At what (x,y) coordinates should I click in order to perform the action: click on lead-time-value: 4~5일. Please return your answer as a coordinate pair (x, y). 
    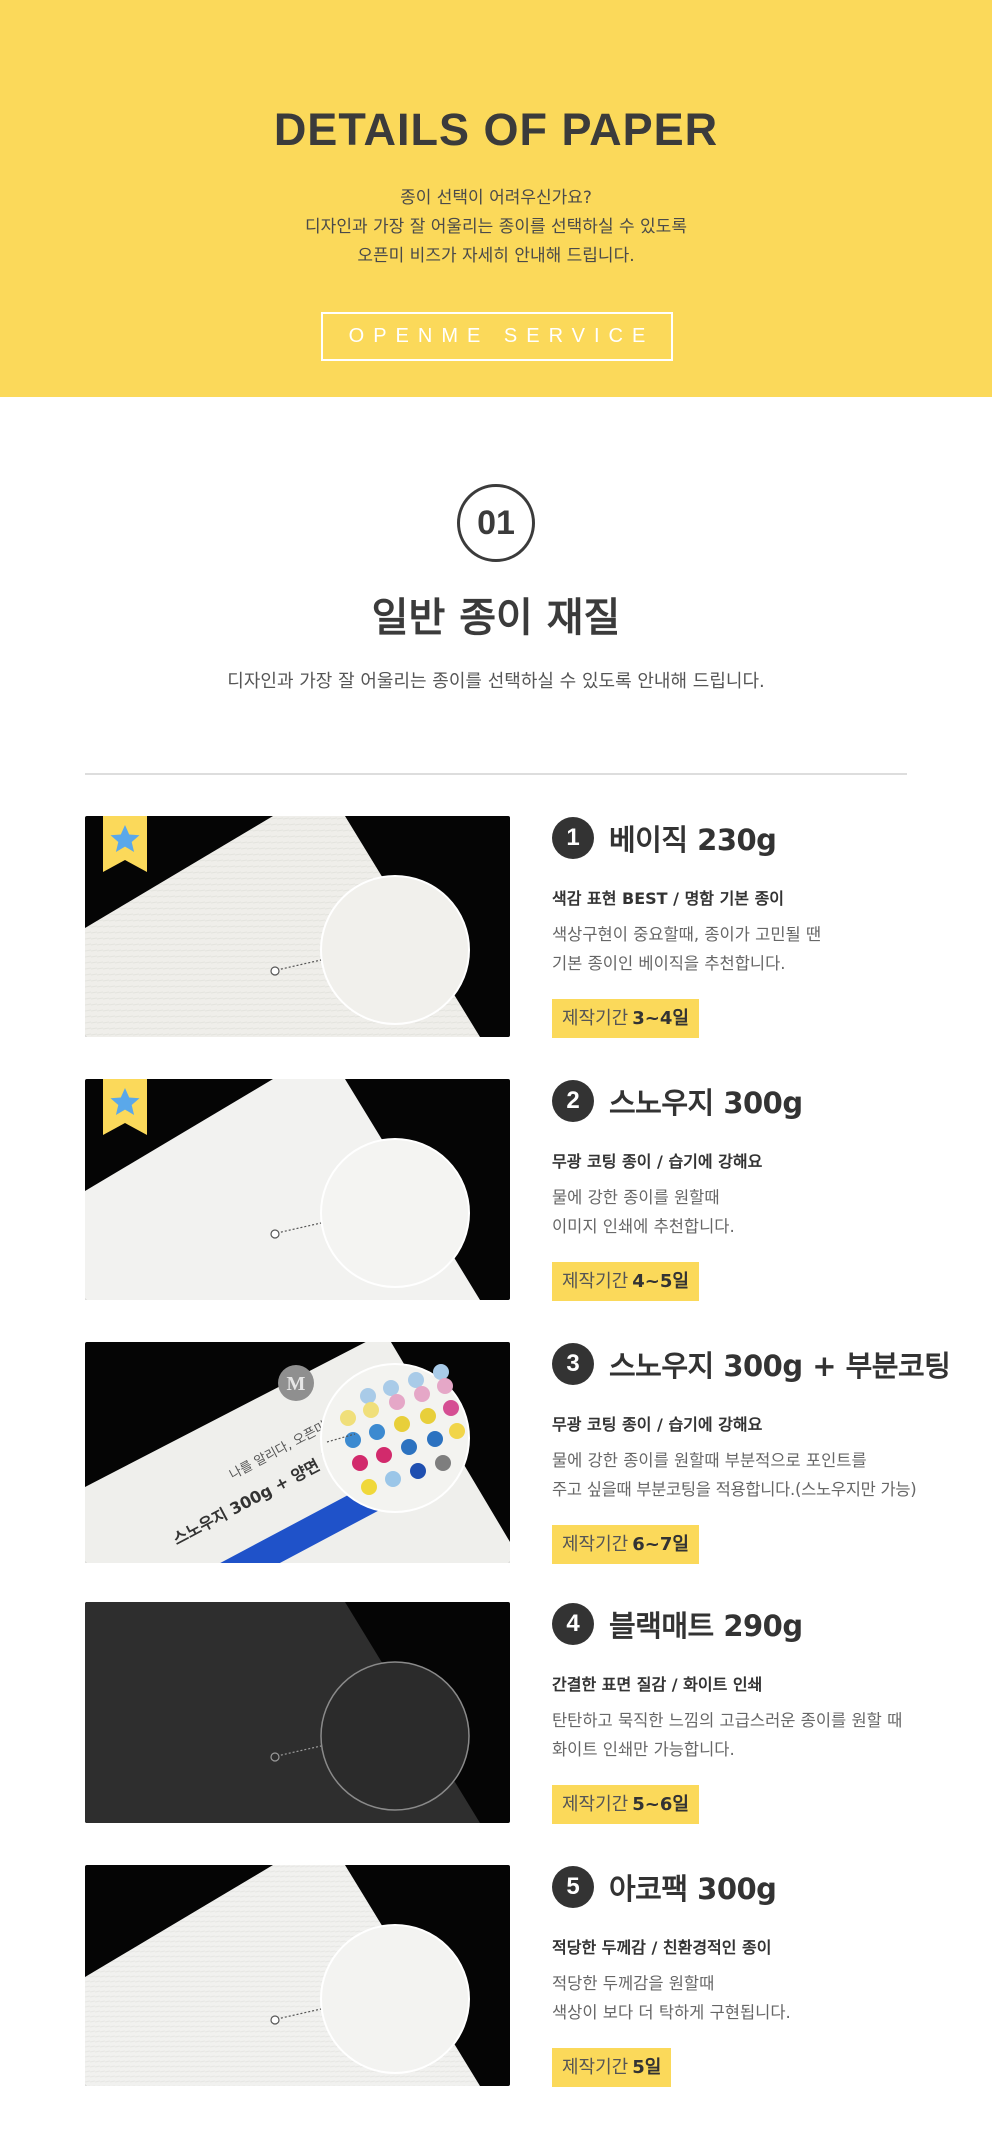
    Looking at the image, I should click on (660, 1281).